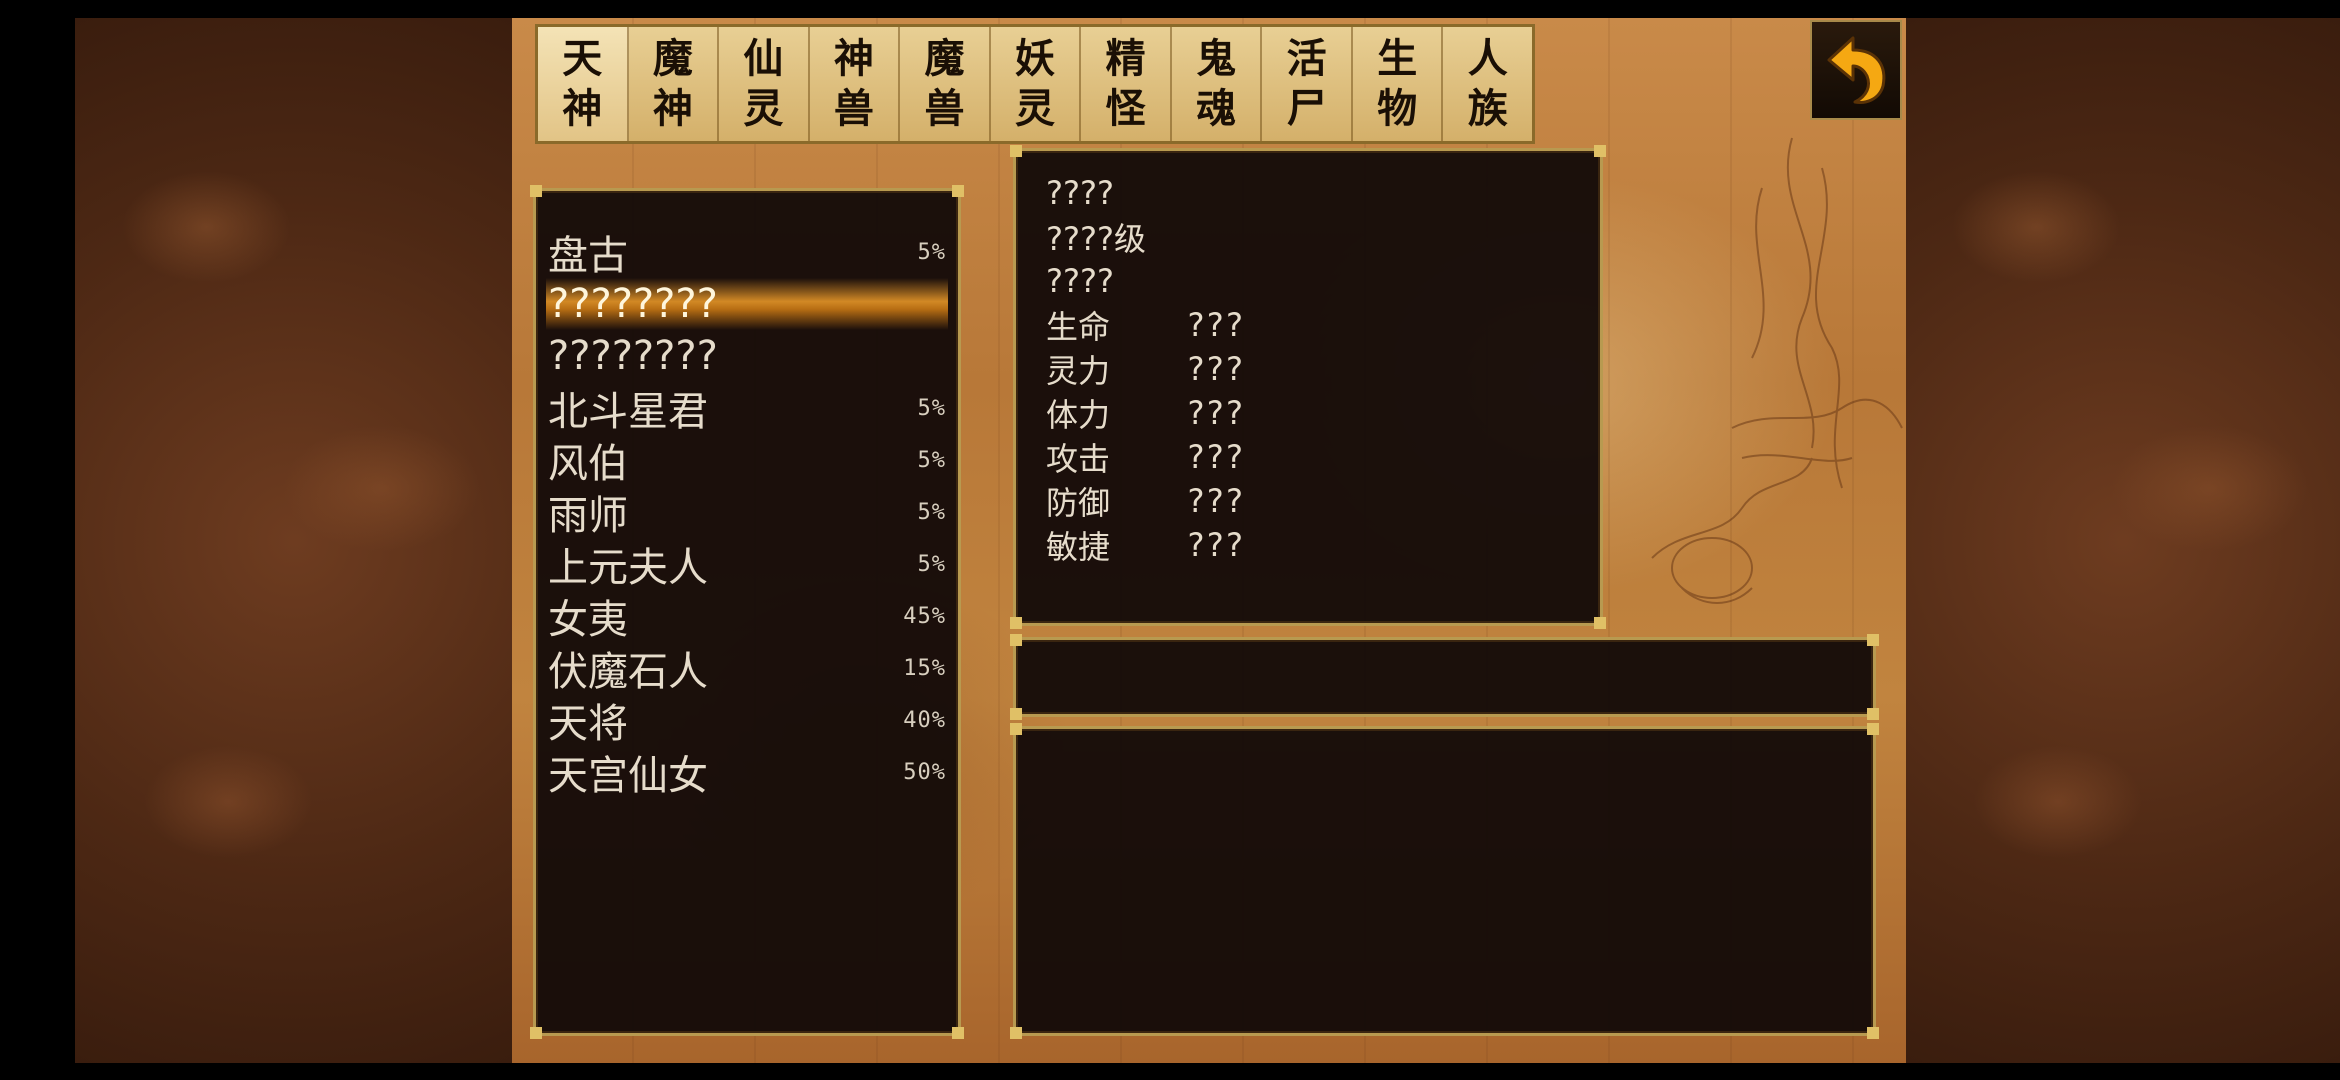 The height and width of the screenshot is (1080, 2340). Describe the element at coordinates (855, 84) in the screenshot. I see `tab-3: 神兽` at that location.